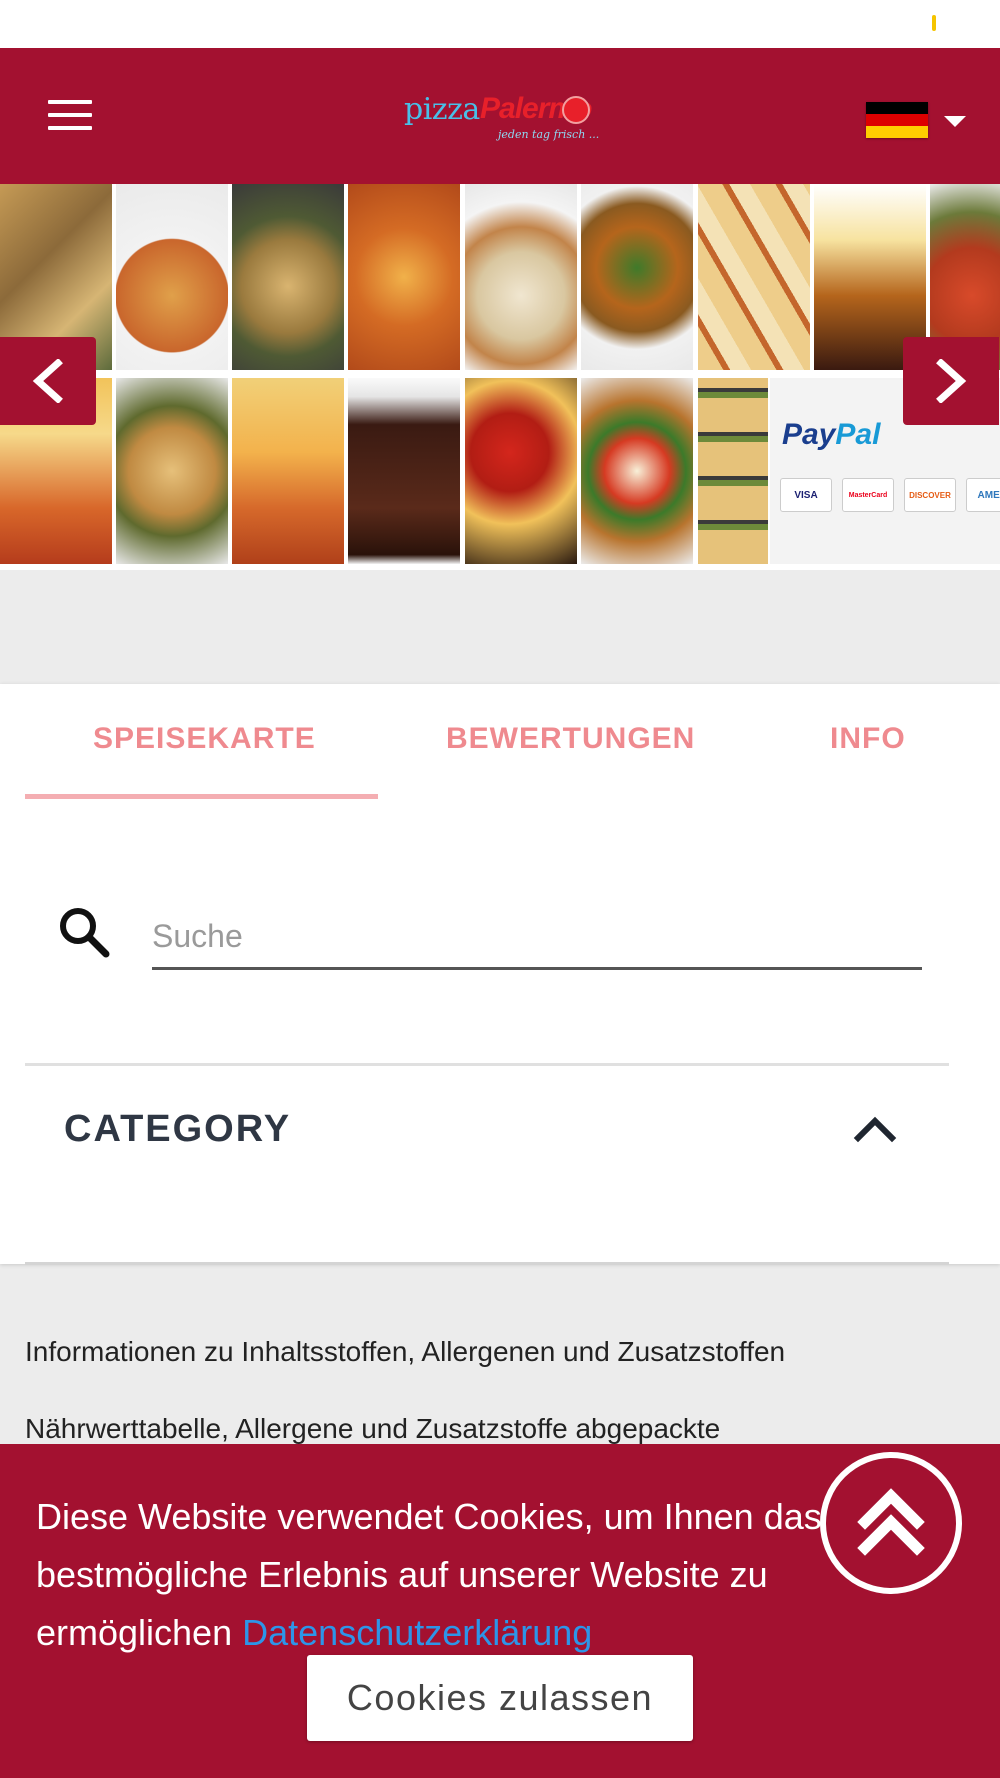 This screenshot has height=1778, width=1000. What do you see at coordinates (500, 1698) in the screenshot?
I see `accept-cookies-button: Cookies zulassen` at bounding box center [500, 1698].